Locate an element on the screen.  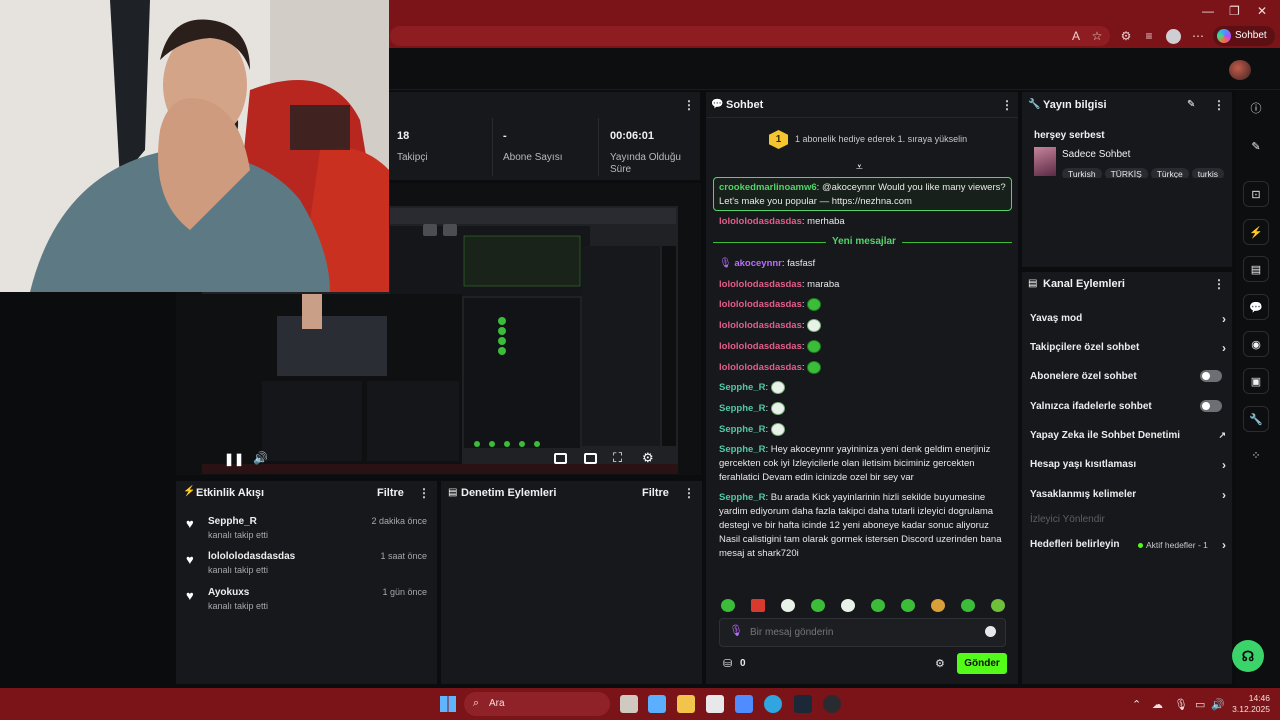
emote-only-toggle is located at coordinates (1211, 406).